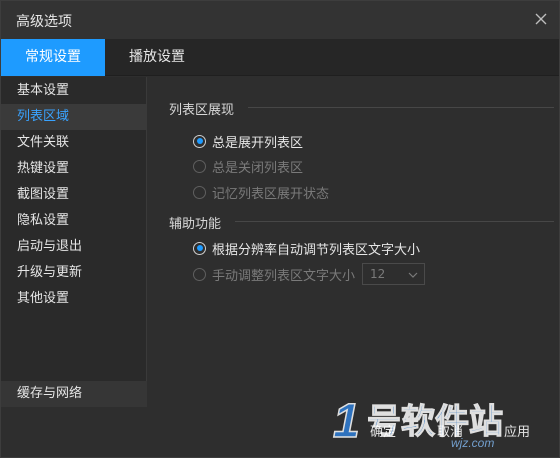  What do you see at coordinates (517, 433) in the screenshot?
I see `apply-button: 应用` at bounding box center [517, 433].